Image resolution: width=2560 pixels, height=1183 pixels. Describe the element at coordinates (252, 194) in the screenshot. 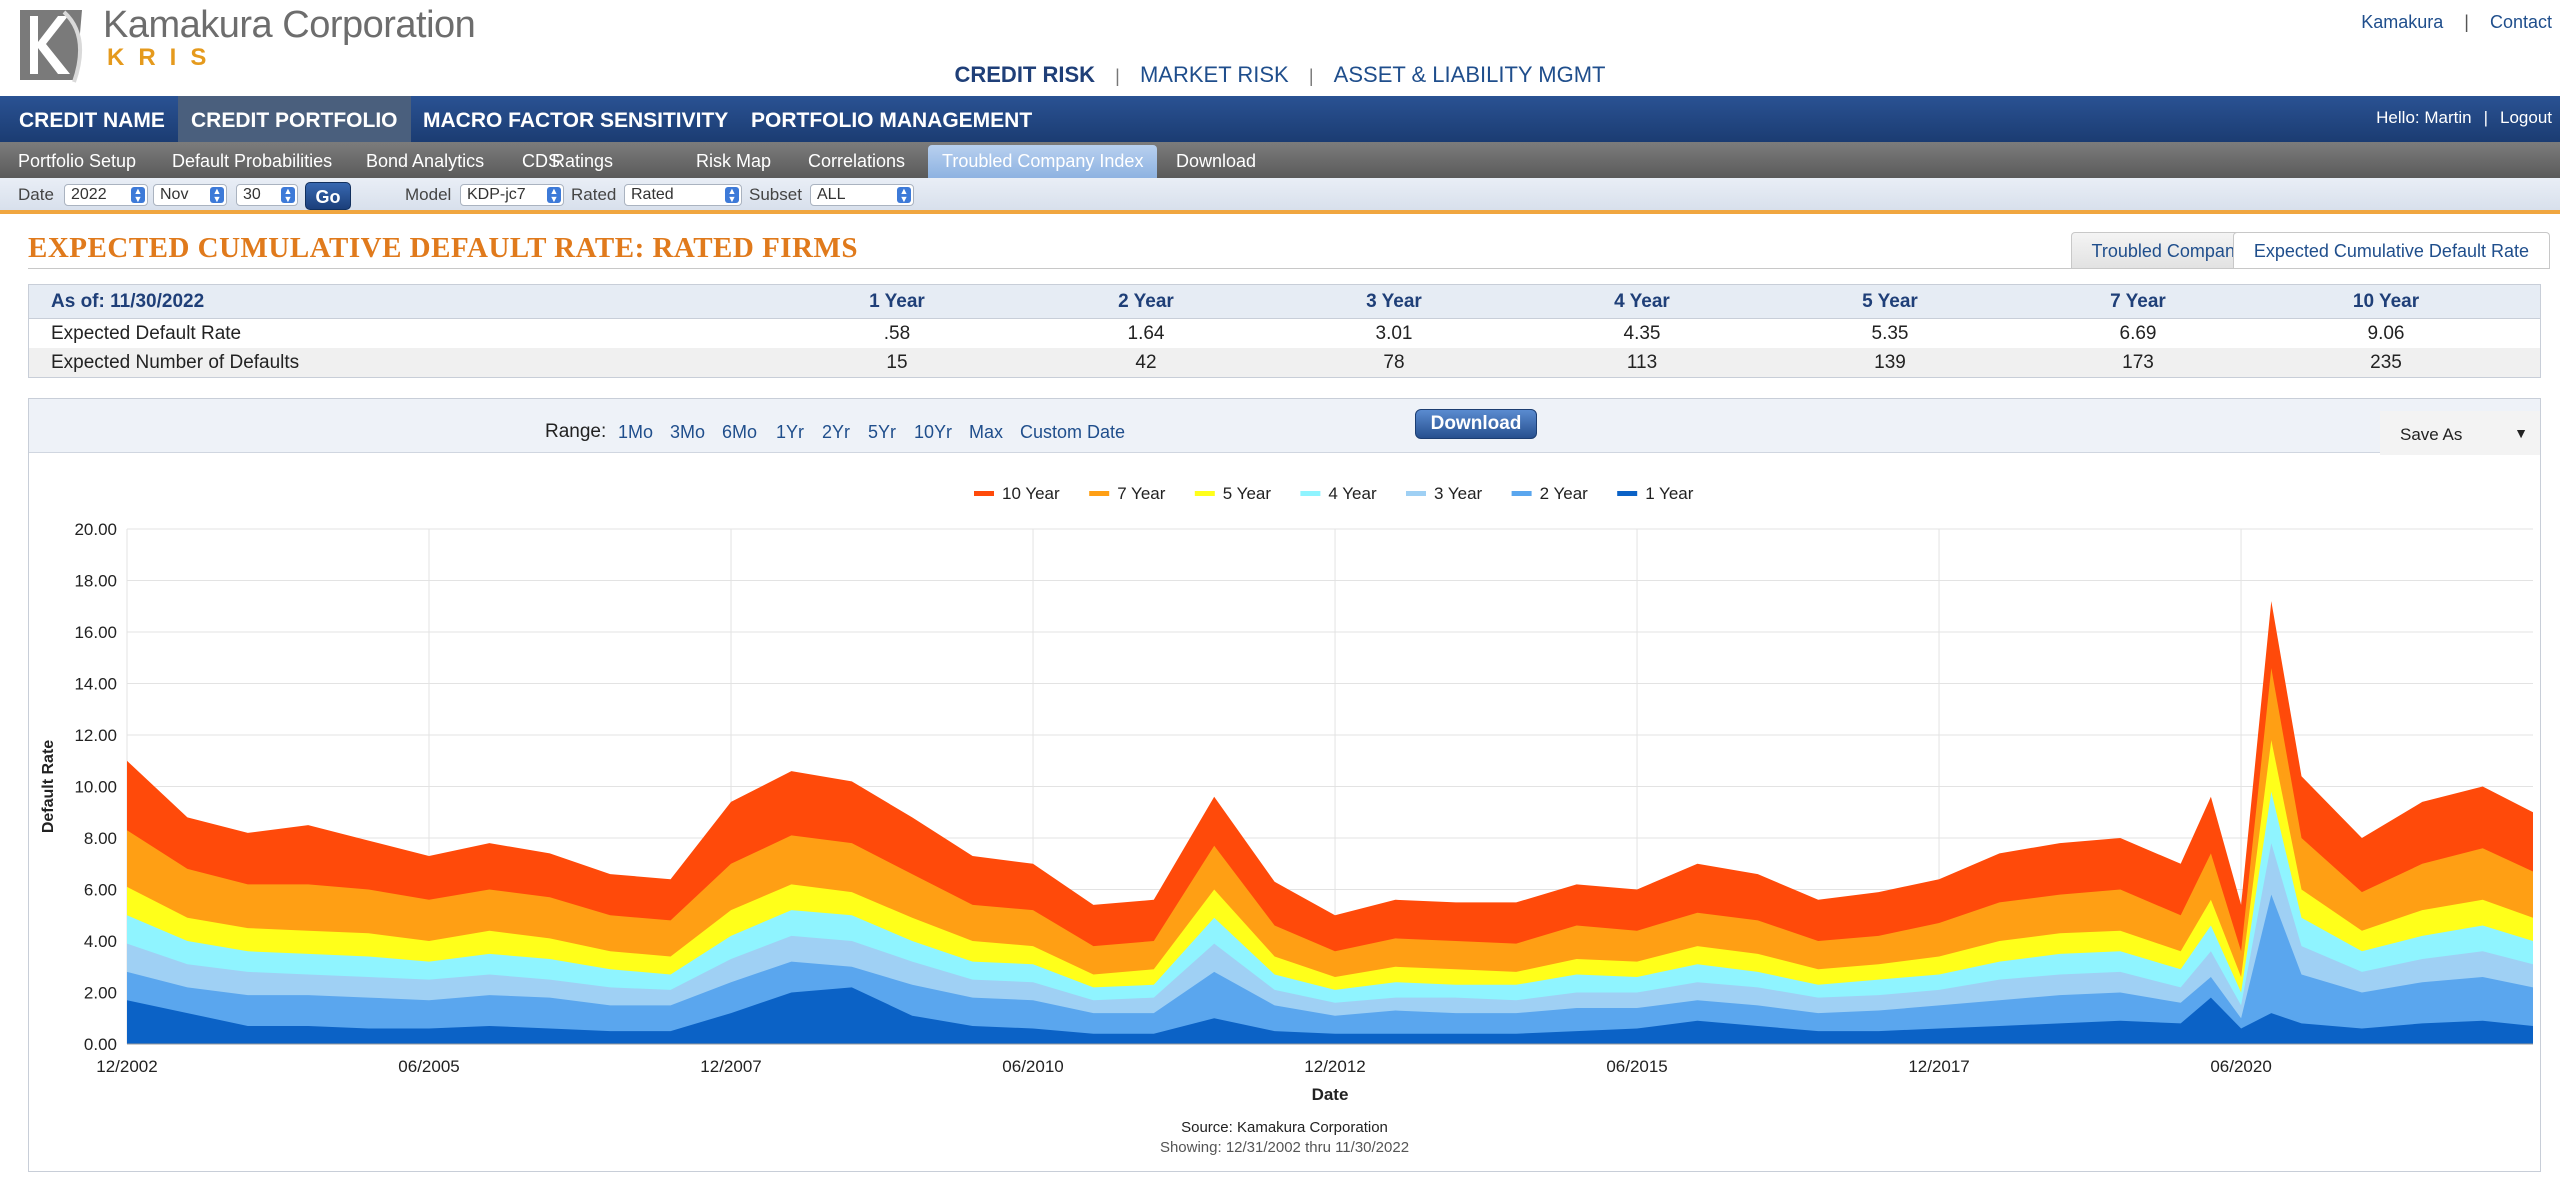

I see `day-value: 30` at that location.